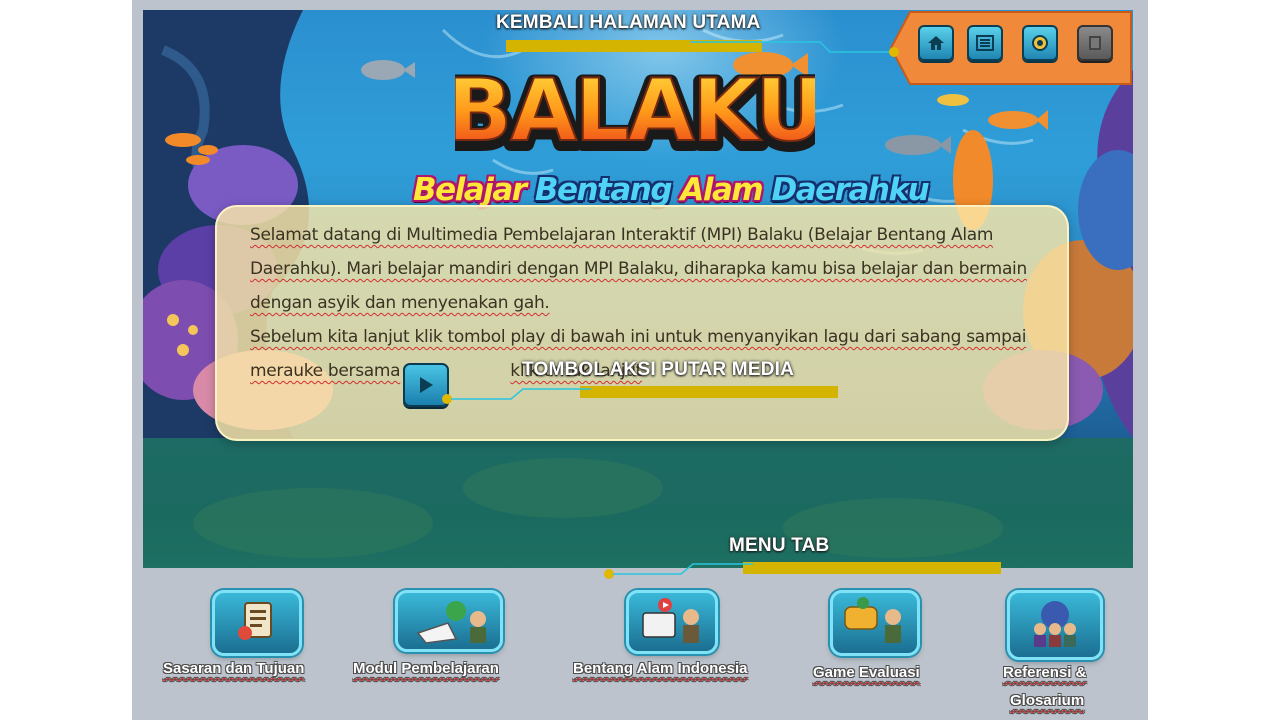 Image resolution: width=1280 pixels, height=720 pixels. I want to click on reference-people-icon, so click(1055, 624).